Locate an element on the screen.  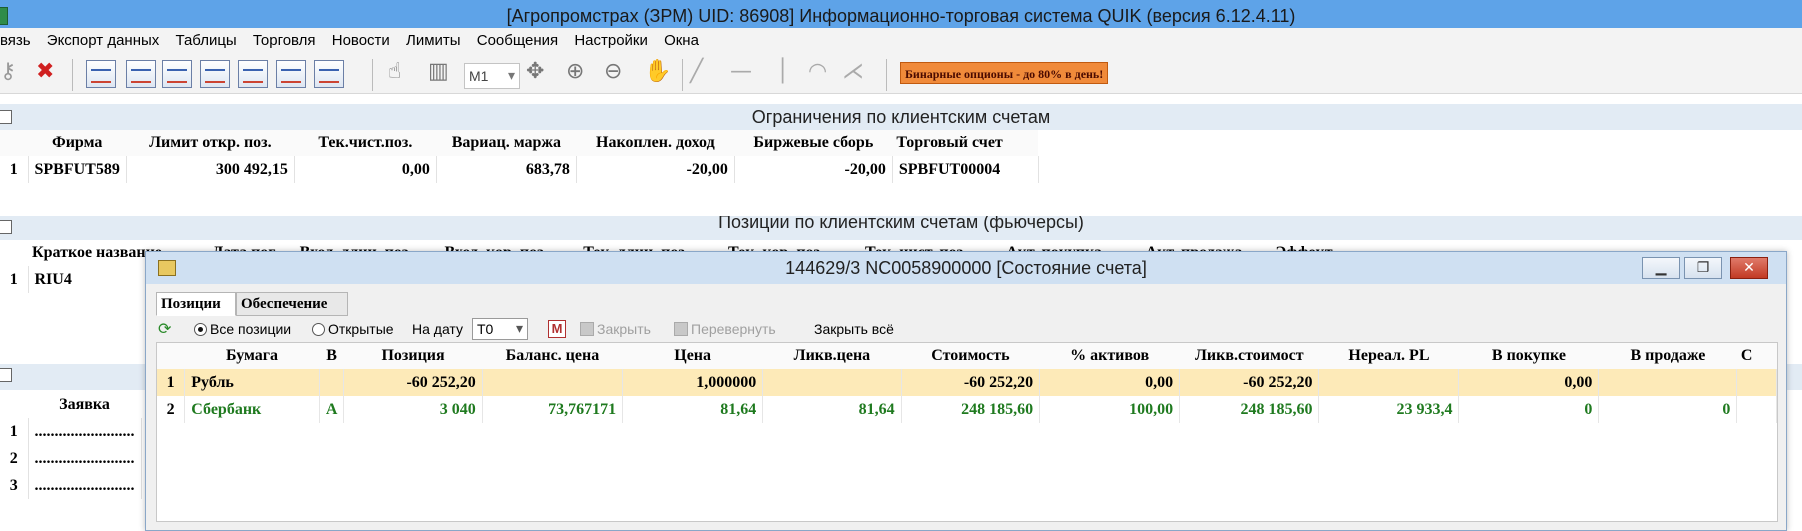
column-header: Накоплен. доход is located at coordinates (655, 143).